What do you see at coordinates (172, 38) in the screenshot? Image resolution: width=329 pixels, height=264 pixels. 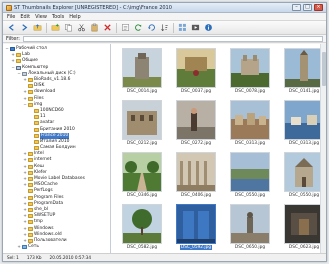 I see `filter-input` at bounding box center [172, 38].